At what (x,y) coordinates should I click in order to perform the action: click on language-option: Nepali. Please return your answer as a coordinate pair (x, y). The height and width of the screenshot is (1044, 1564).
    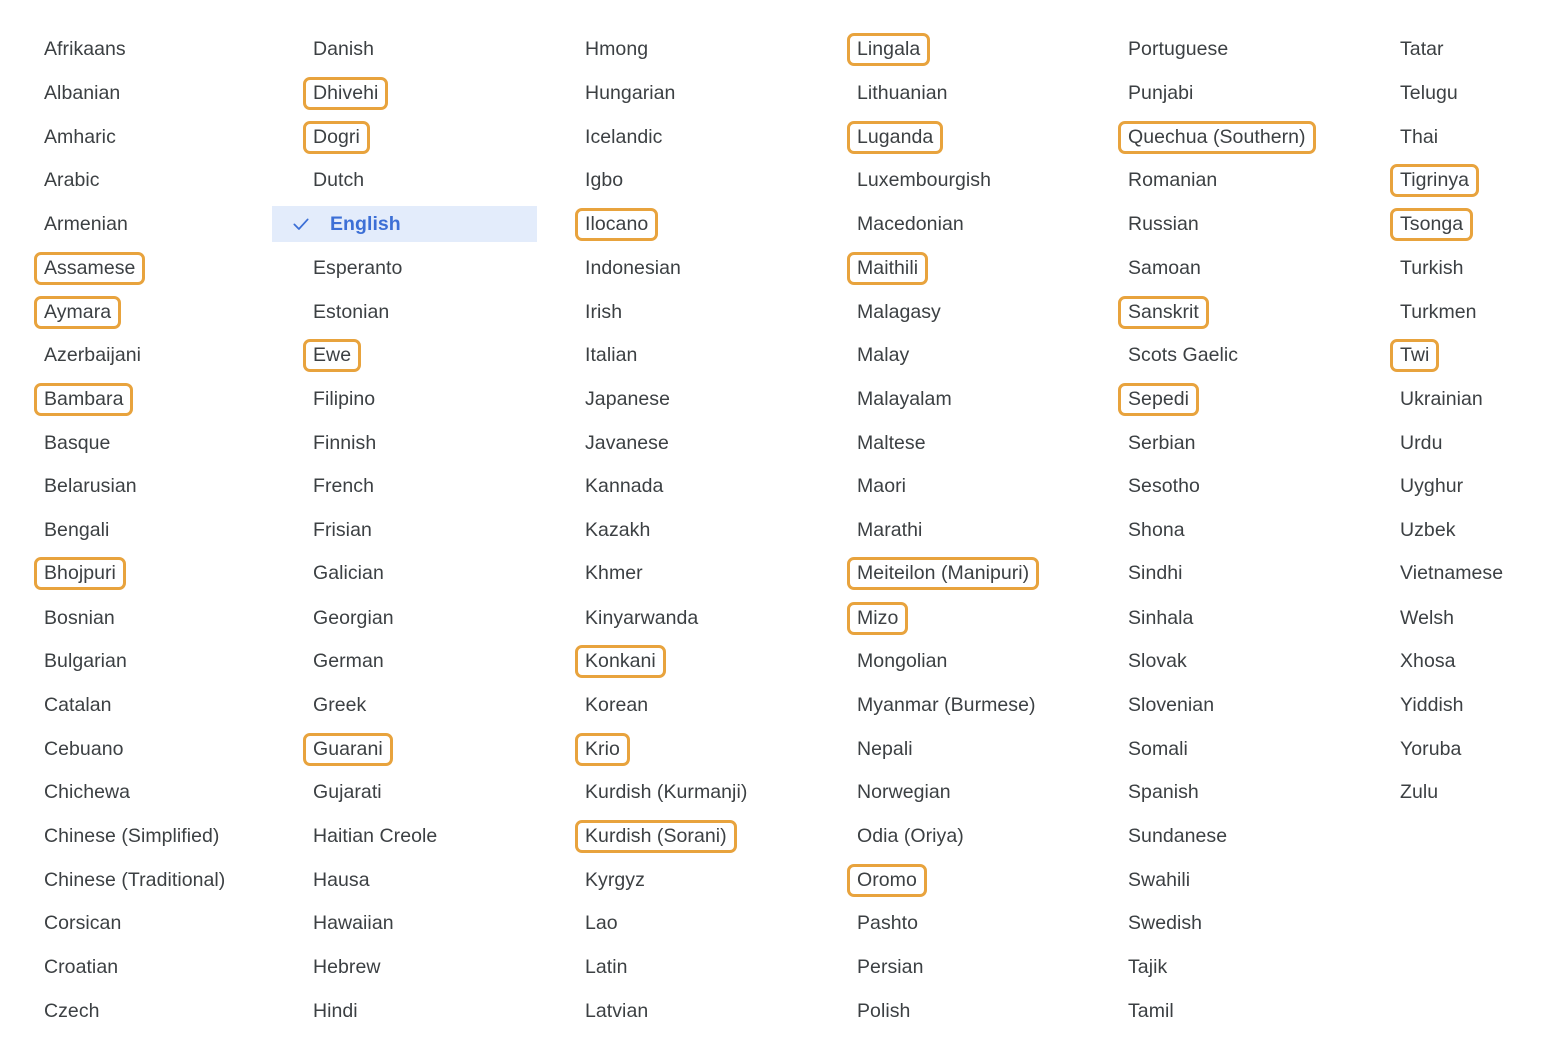
    Looking at the image, I should click on (885, 749).